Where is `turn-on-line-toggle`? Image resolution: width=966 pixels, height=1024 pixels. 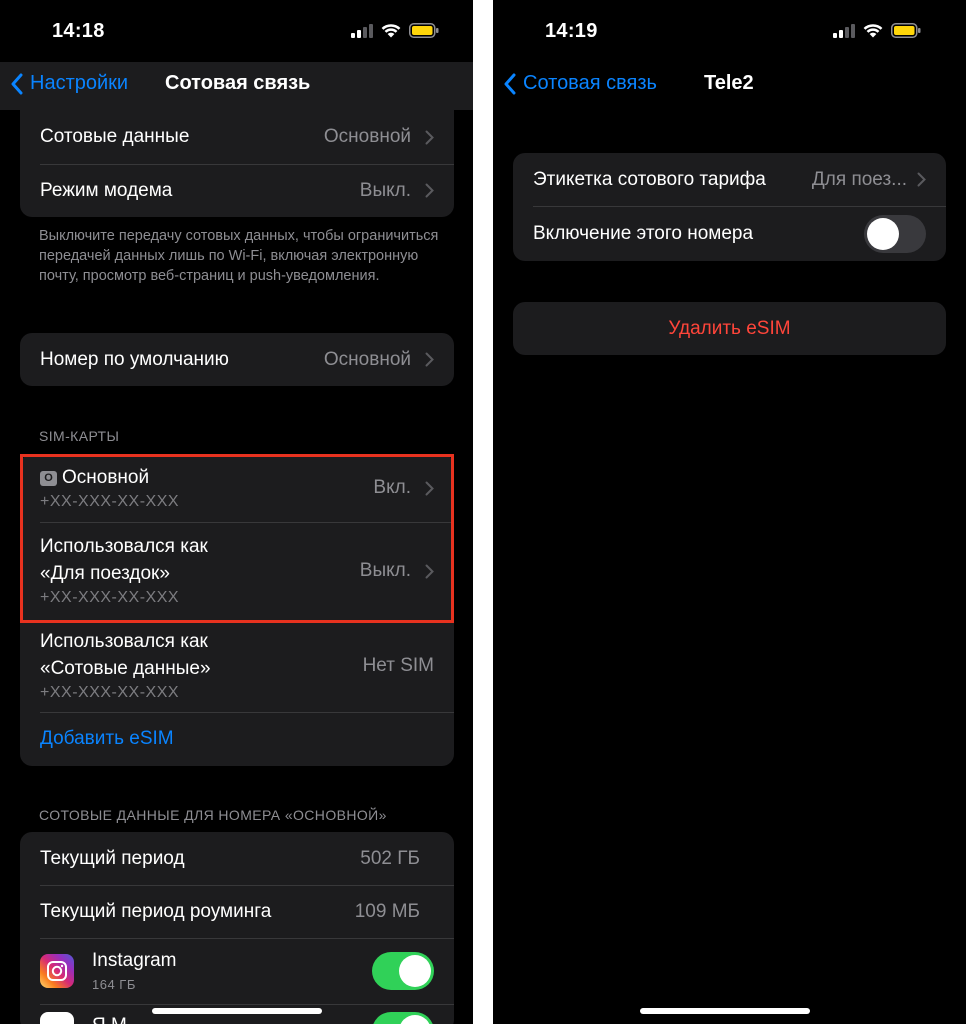
turn-on-line-toggle is located at coordinates (895, 233).